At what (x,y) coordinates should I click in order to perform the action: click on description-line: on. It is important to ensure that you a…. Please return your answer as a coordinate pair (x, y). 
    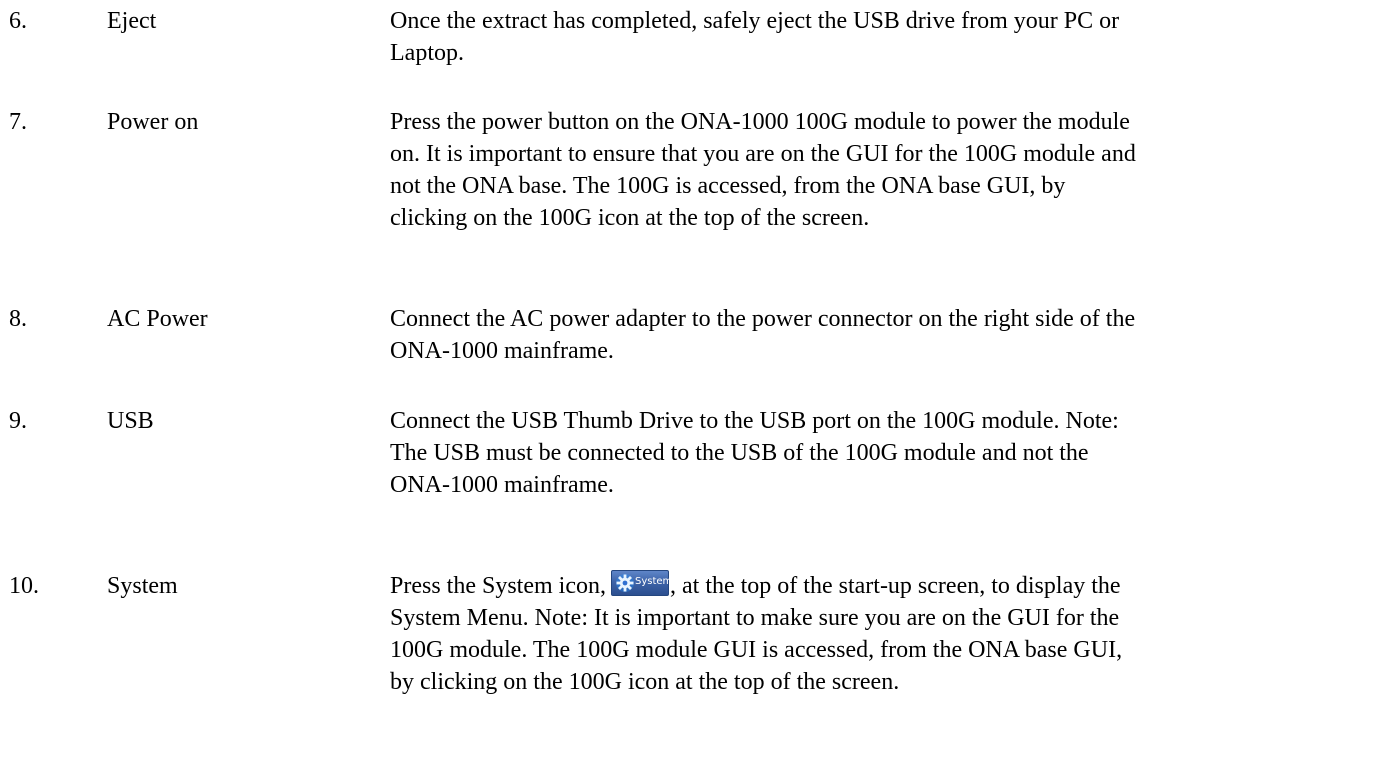
    Looking at the image, I should click on (763, 154).